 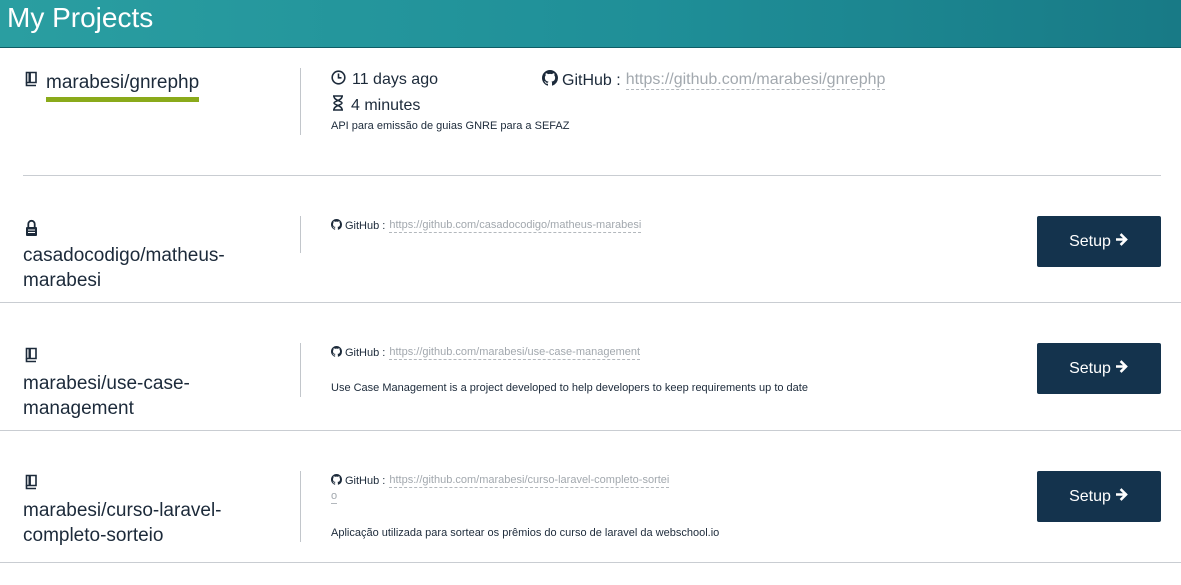 I want to click on project-name-line: marabesi/use-case-, so click(x=106, y=383).